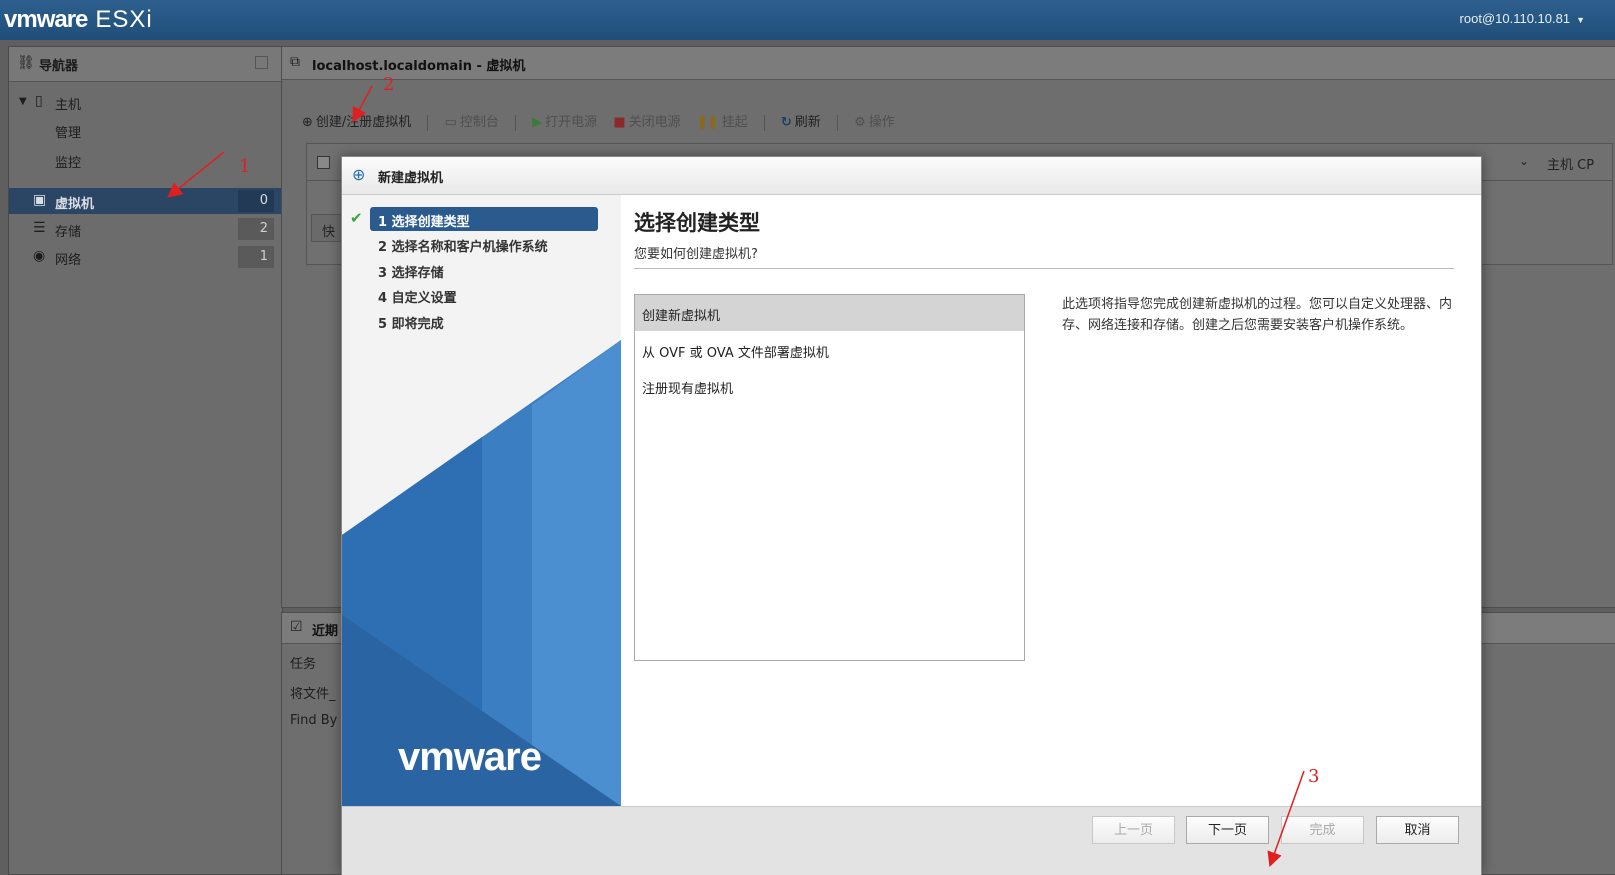  Describe the element at coordinates (78, 19) in the screenshot. I see `vmware-esxi-logo: vmware ESXi` at that location.